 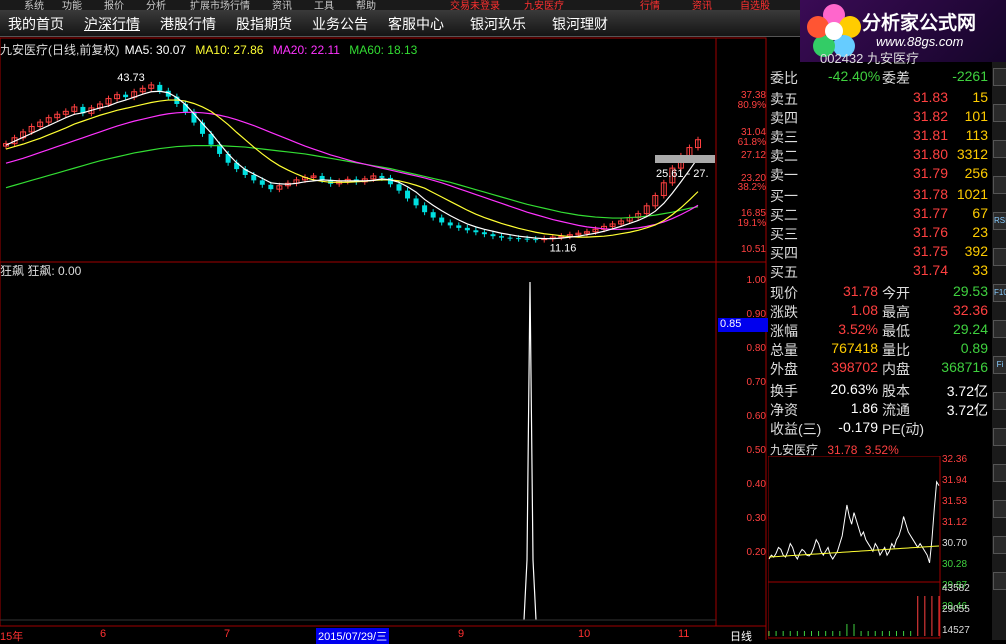 What do you see at coordinates (880, 233) in the screenshot?
I see `buy-level-row: 买三 31.76 23` at bounding box center [880, 233].